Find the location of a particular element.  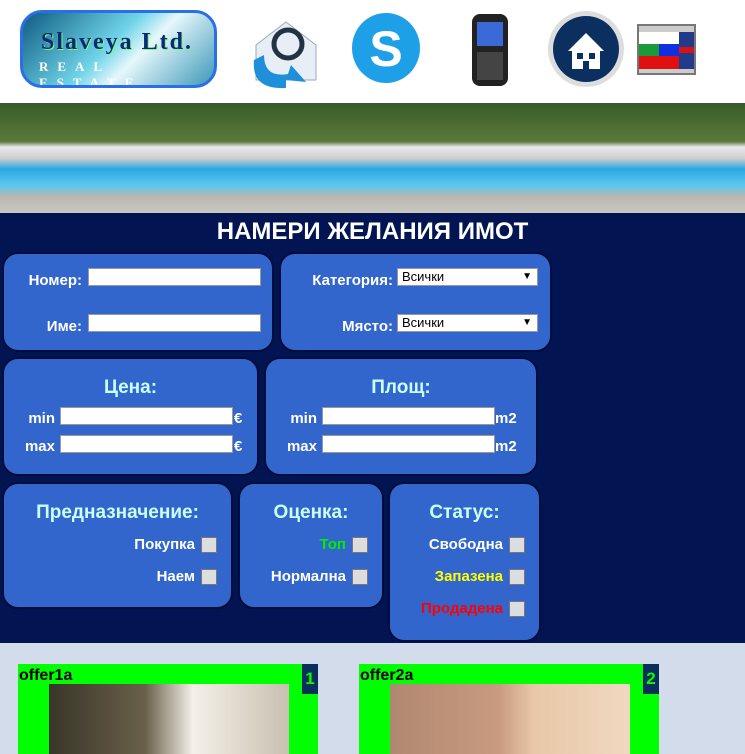

free-checkbox is located at coordinates (517, 545).